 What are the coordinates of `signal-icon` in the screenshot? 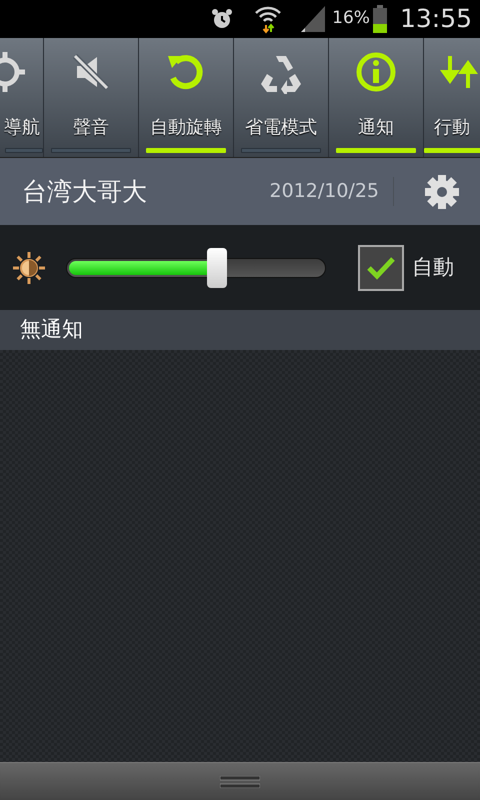 It's located at (313, 19).